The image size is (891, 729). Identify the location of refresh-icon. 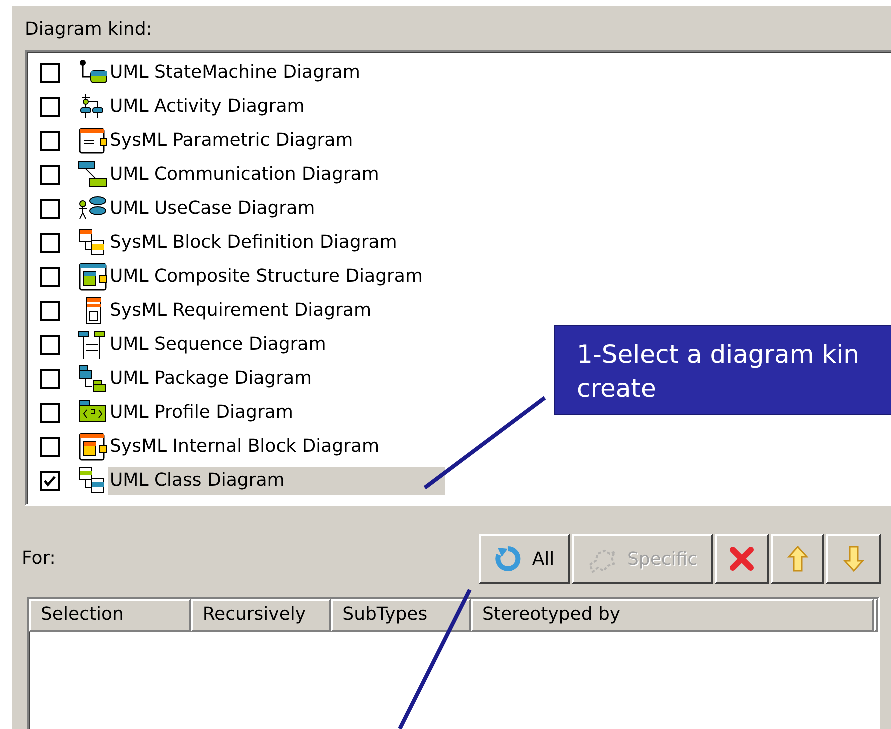
(508, 559).